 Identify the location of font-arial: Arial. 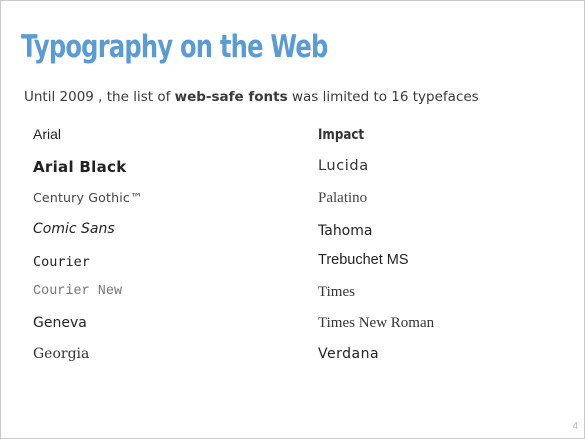
(47, 134).